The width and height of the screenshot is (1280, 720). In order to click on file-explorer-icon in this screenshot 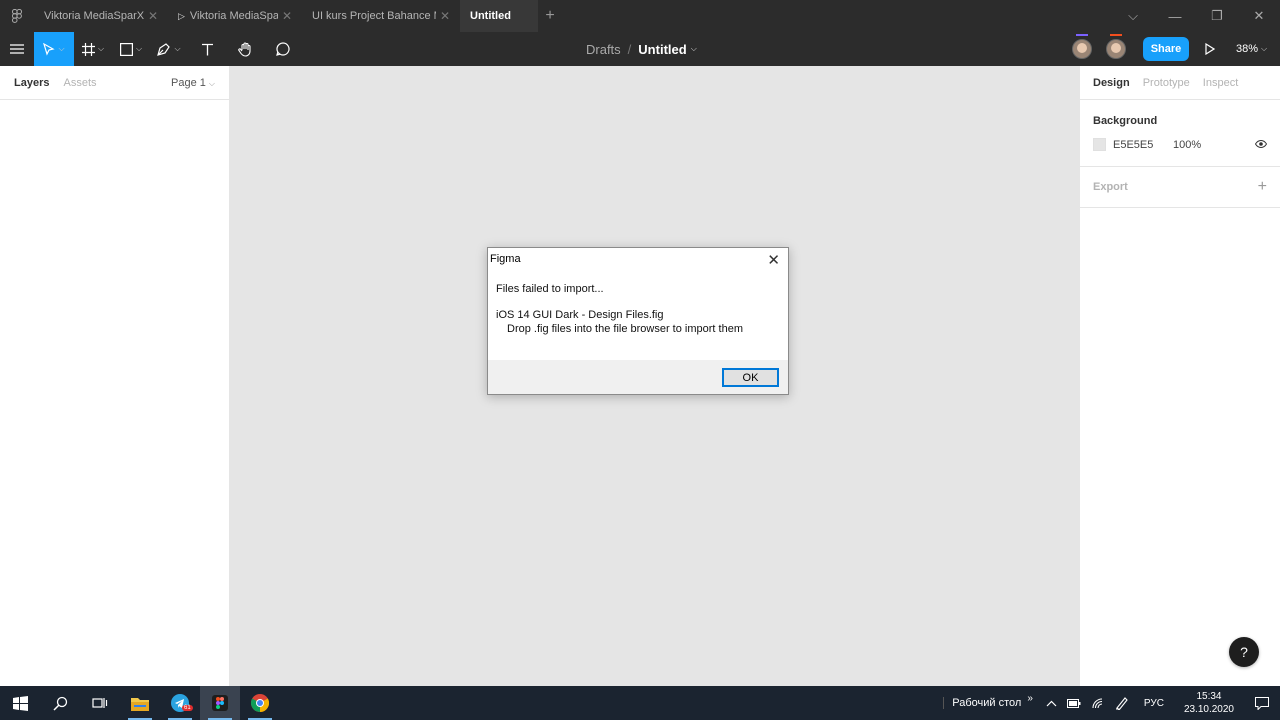, I will do `click(140, 703)`.